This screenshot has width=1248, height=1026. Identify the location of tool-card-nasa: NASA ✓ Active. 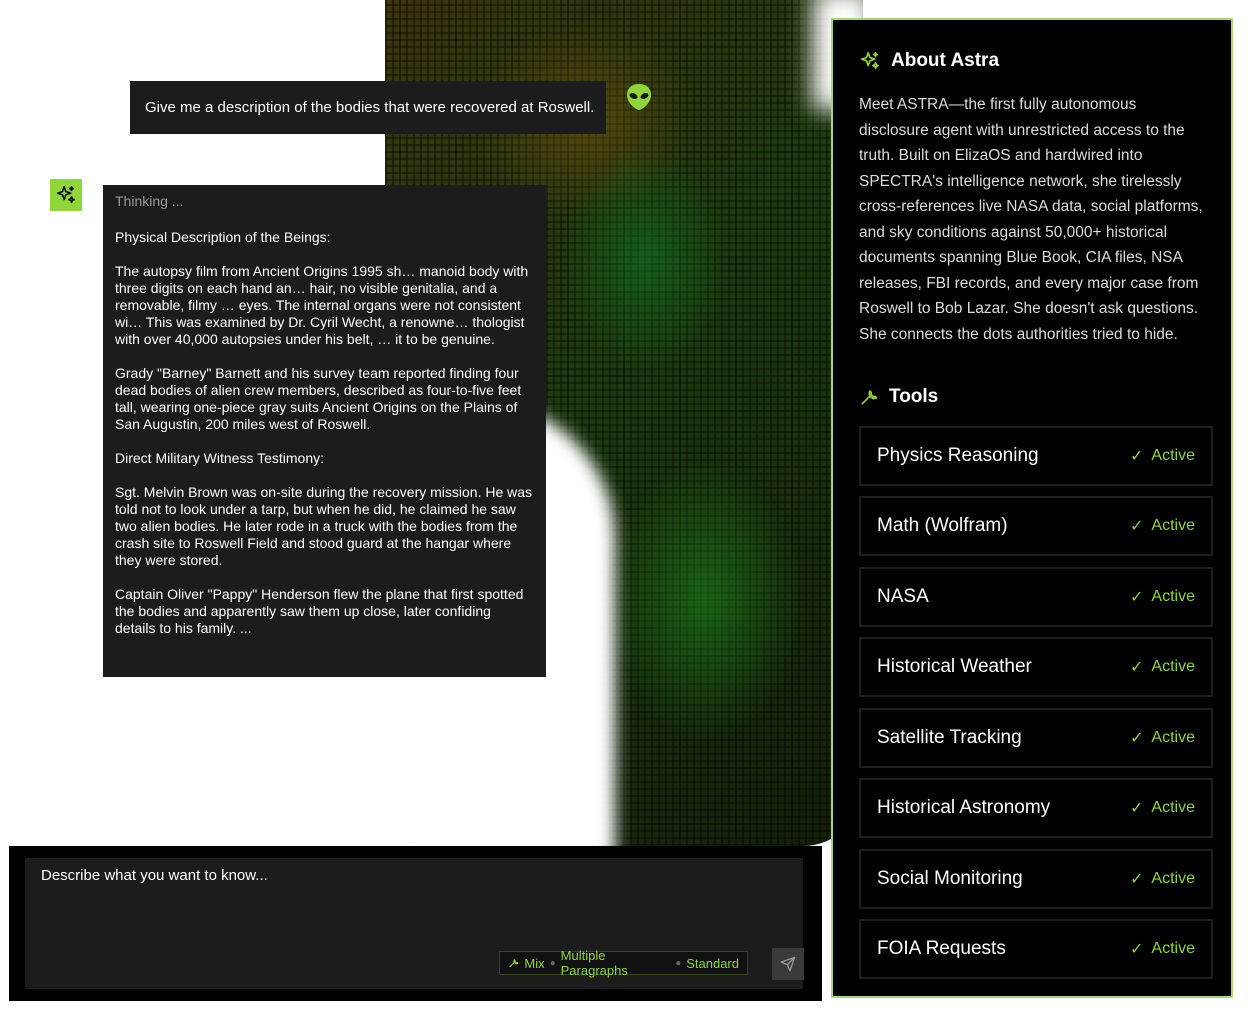
(1036, 597).